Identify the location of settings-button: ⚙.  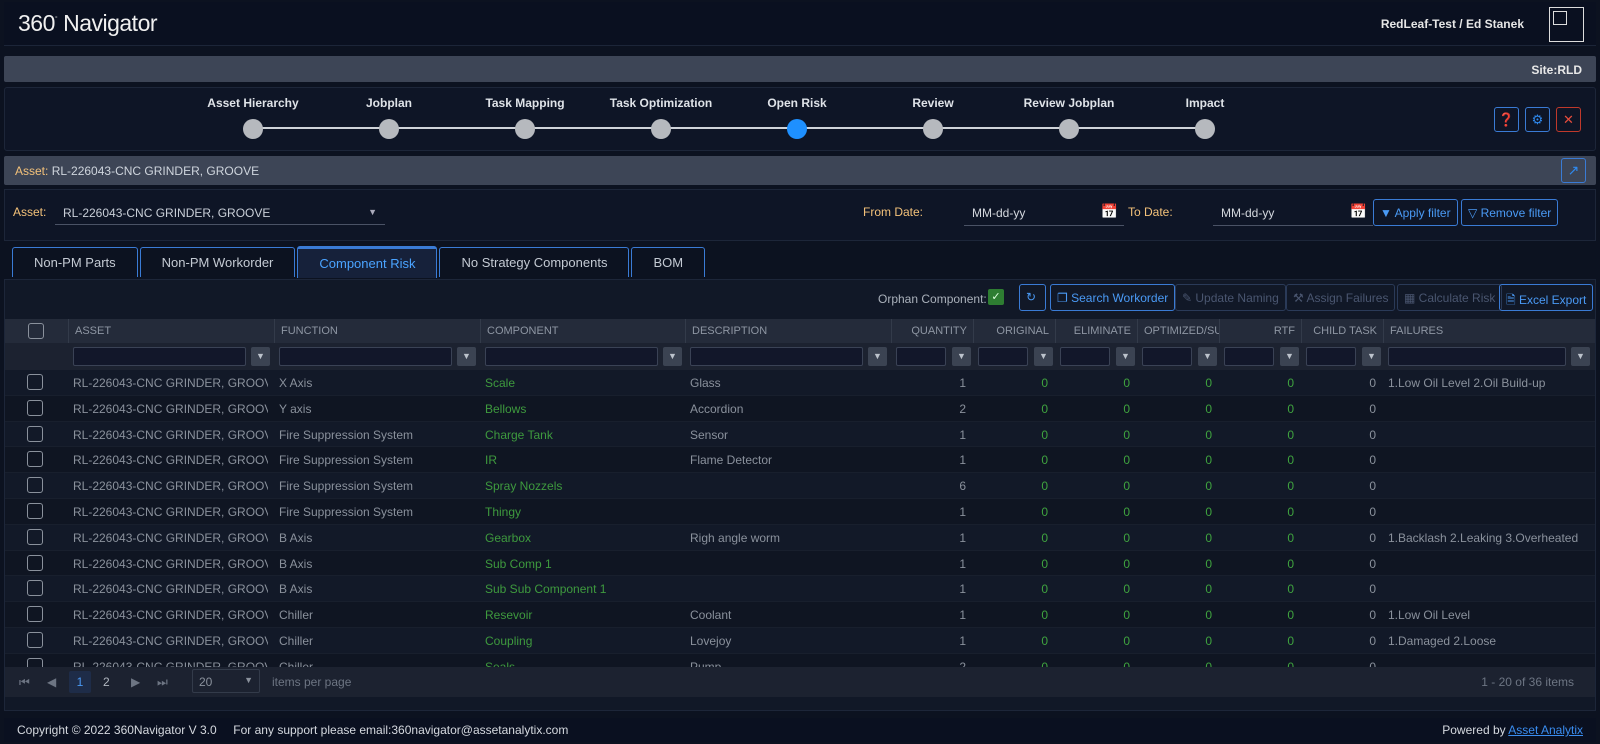
(1537, 119).